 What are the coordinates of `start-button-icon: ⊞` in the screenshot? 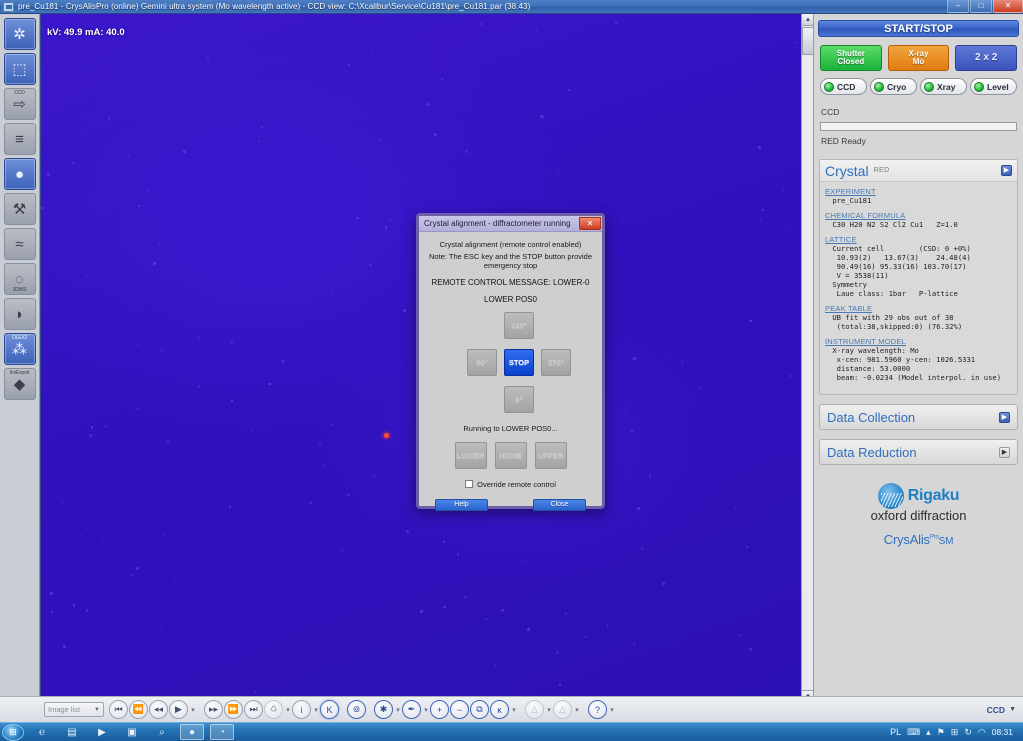 It's located at (13, 732).